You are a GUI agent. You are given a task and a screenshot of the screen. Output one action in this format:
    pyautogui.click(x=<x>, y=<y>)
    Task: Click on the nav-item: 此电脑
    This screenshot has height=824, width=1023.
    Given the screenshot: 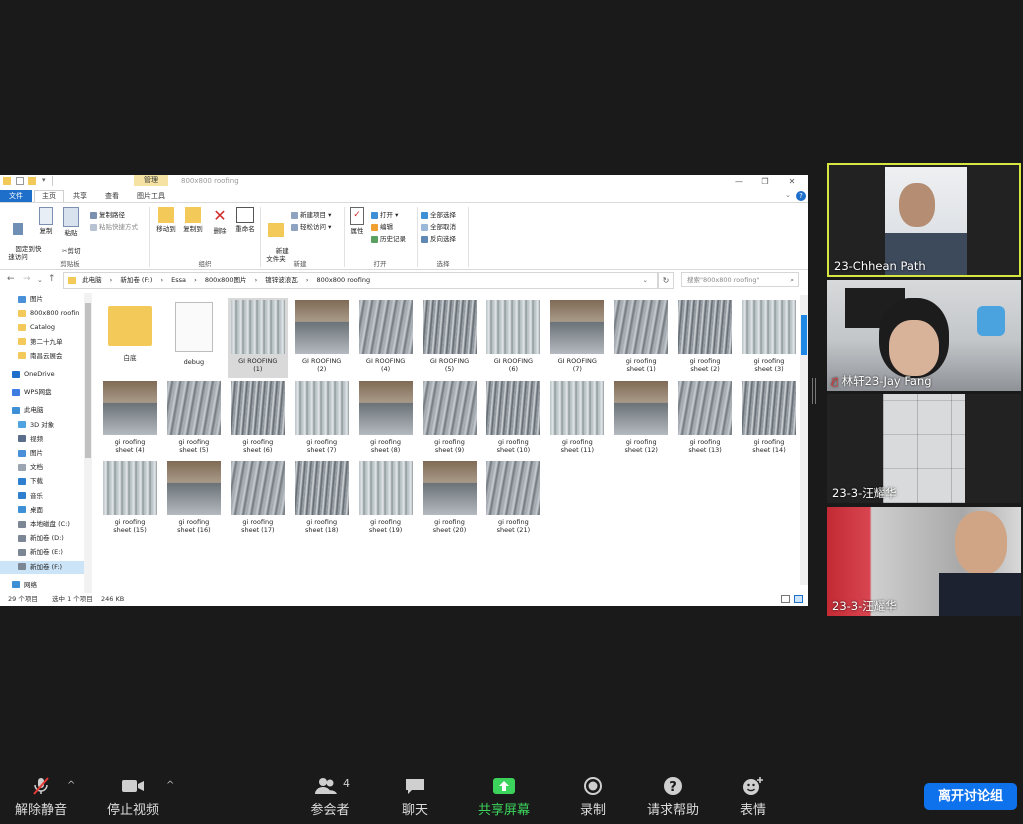 What is the action you would take?
    pyautogui.click(x=45, y=410)
    